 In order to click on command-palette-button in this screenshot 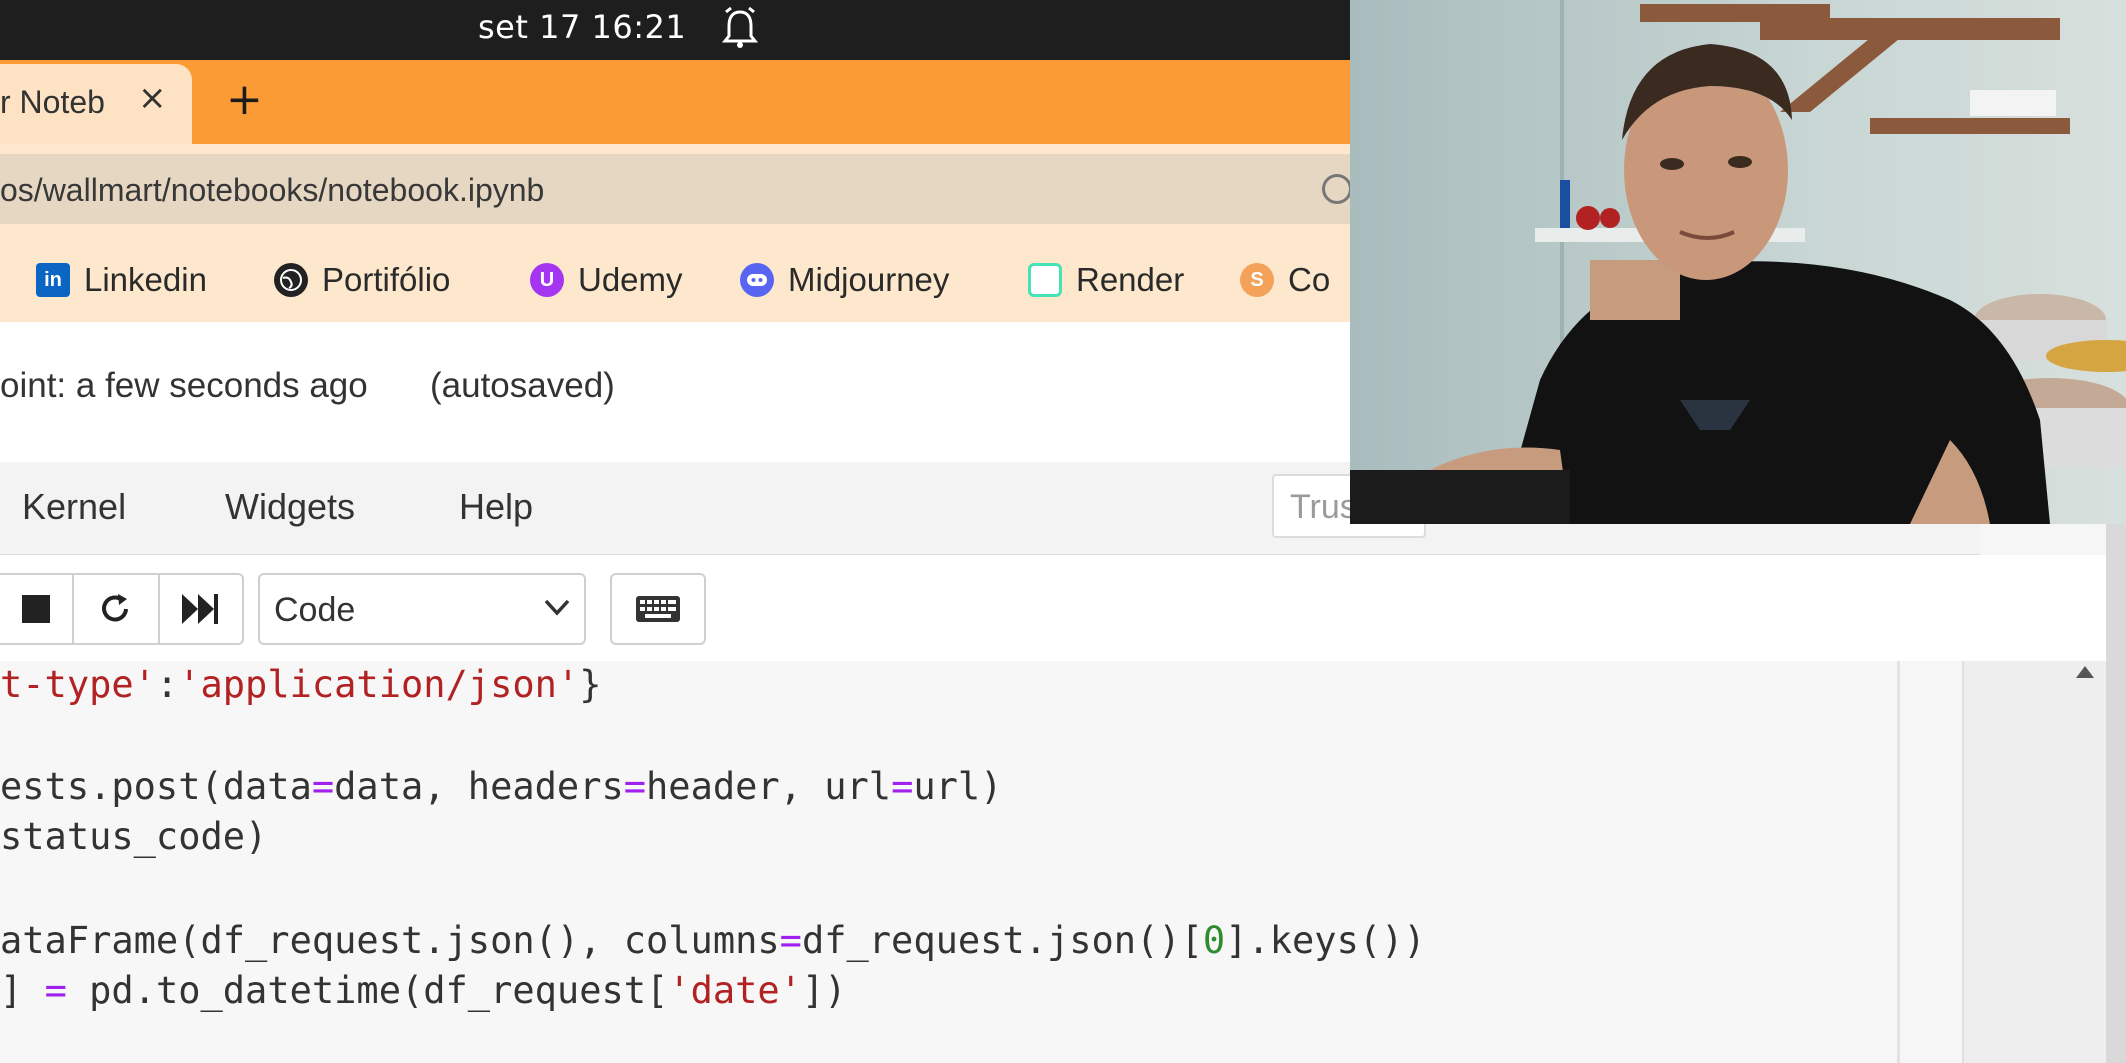, I will do `click(658, 609)`.